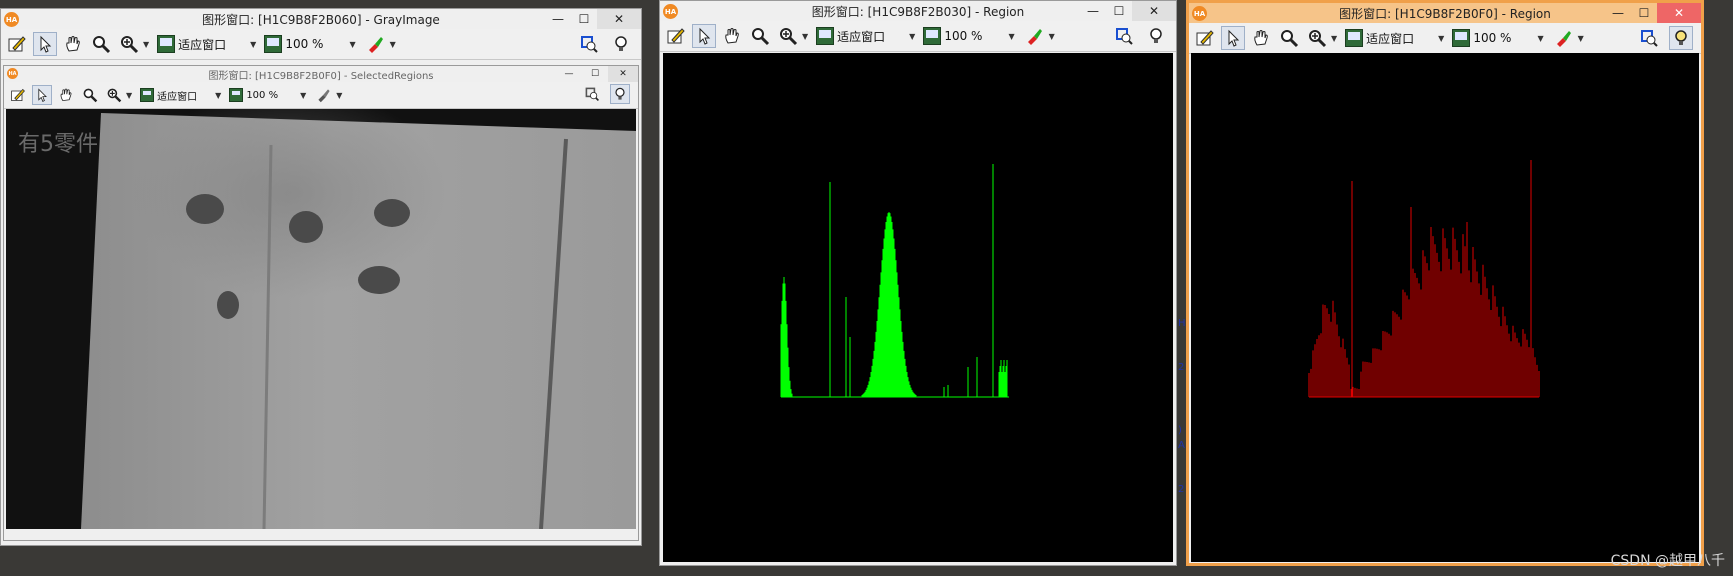  What do you see at coordinates (1667, 561) in the screenshot?
I see `watermark-text: CSDN @越甲八千` at bounding box center [1667, 561].